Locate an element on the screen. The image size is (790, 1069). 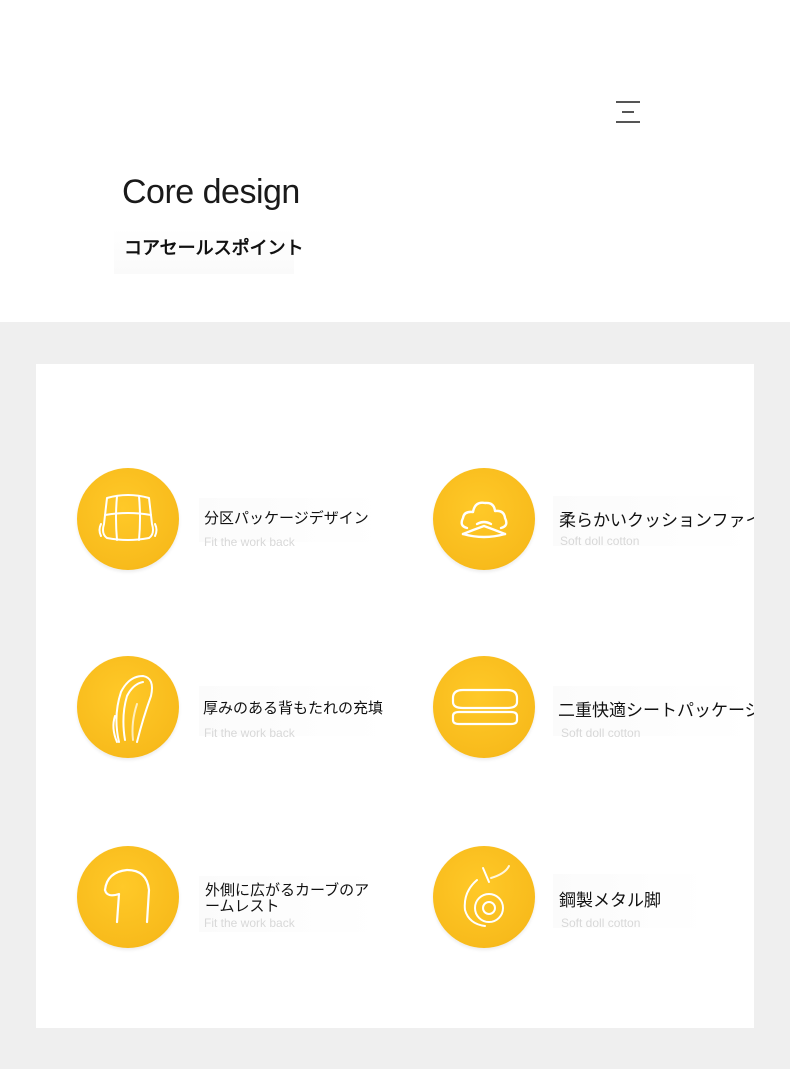
feature-text: 厚みのある背もたれの充填 Fit the work back is located at coordinates (294, 713).